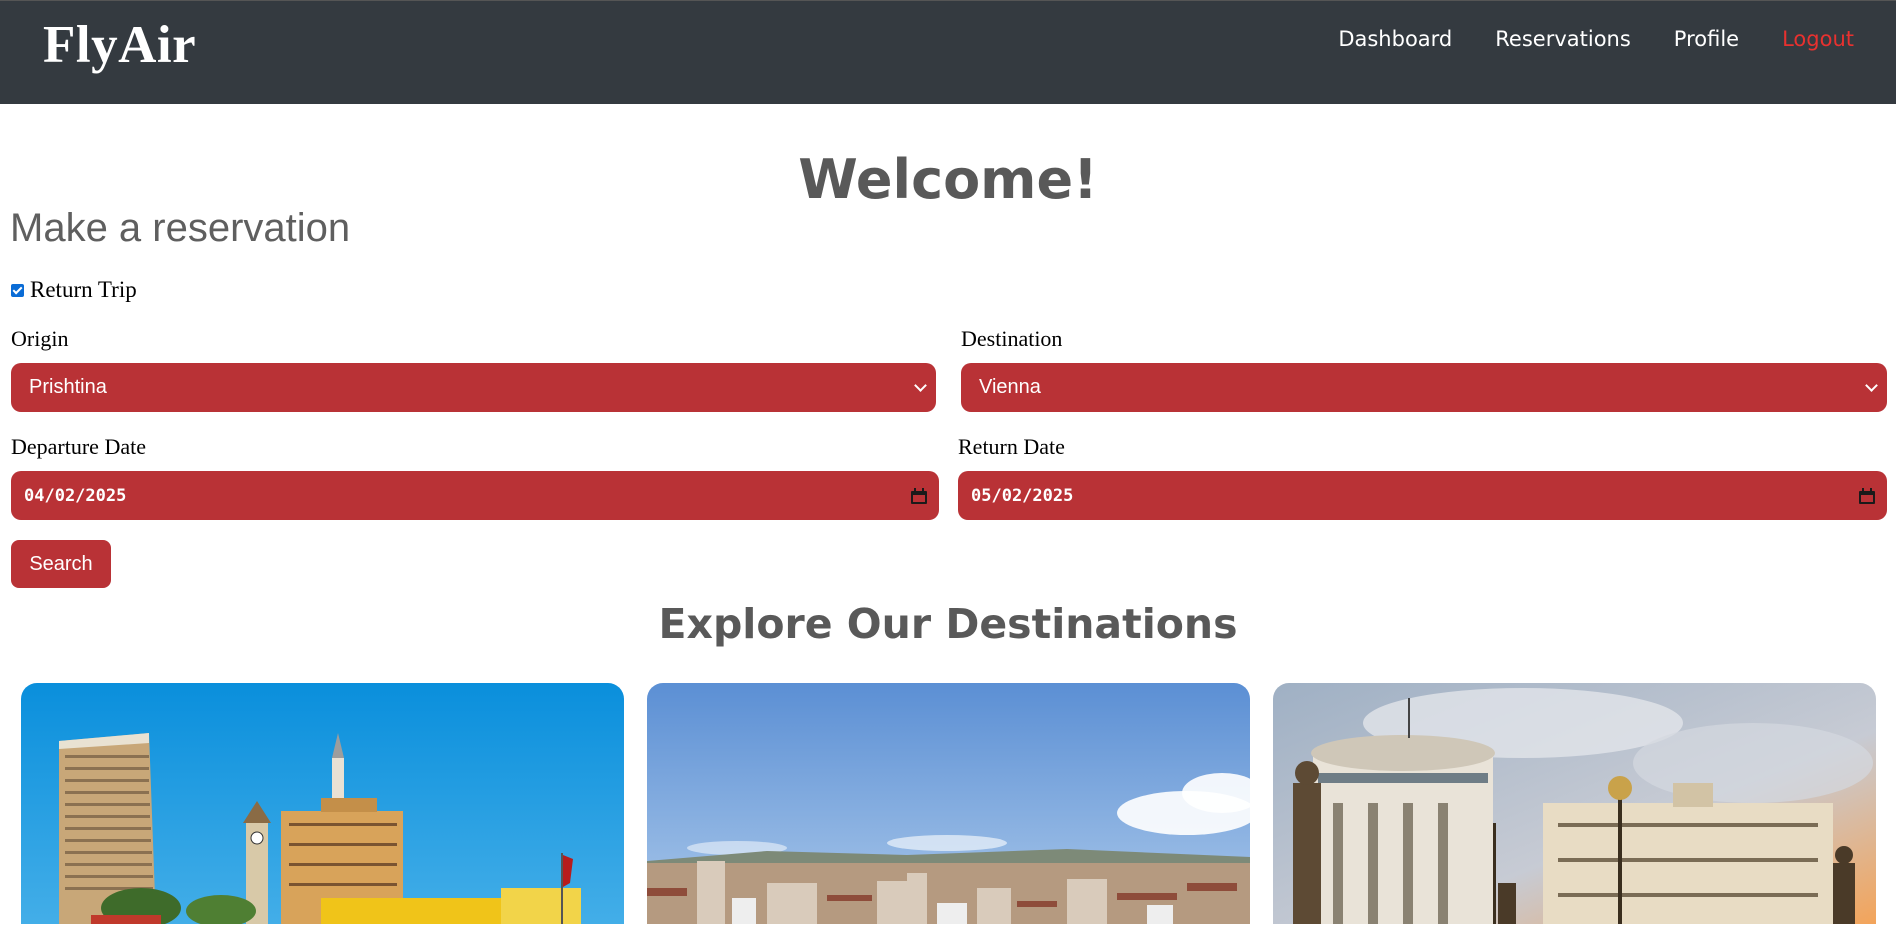 This screenshot has height=943, width=1896. I want to click on welcome-heading: Welcome!, so click(948, 179).